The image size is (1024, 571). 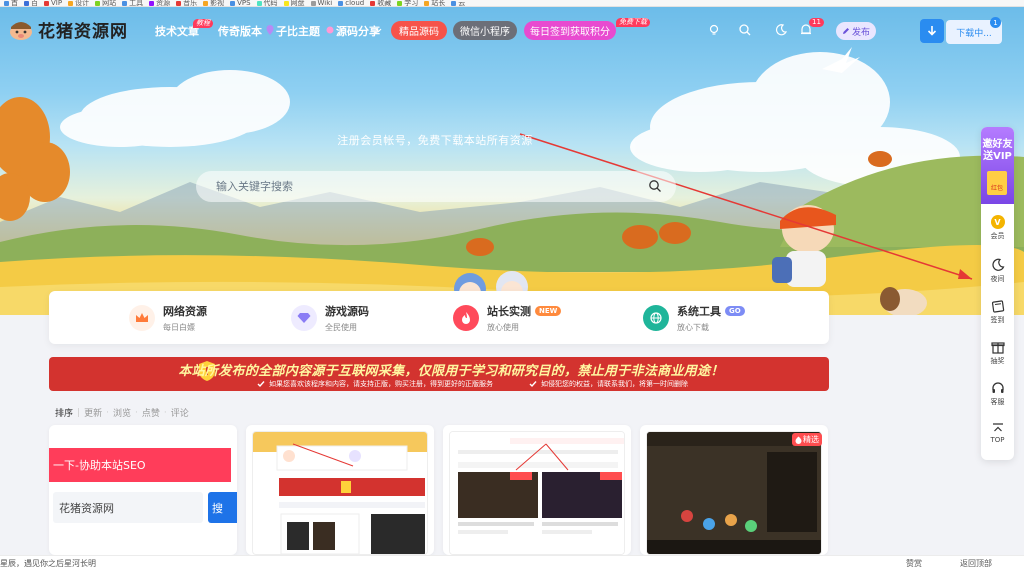 What do you see at coordinates (180, 412) in the screenshot?
I see `sort-option-comments: 评论` at bounding box center [180, 412].